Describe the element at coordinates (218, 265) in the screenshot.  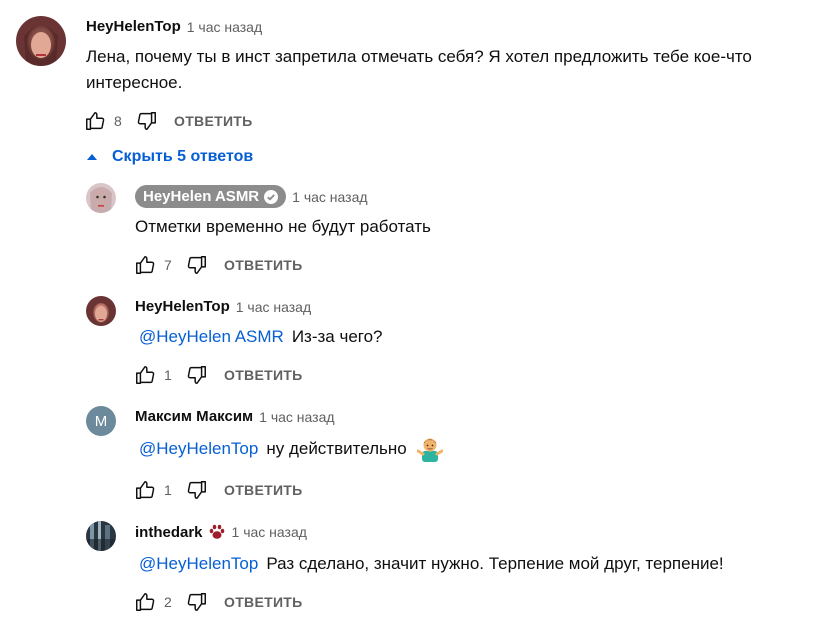
I see `comment-actions: 7 ОТВЕТИТЬ` at that location.